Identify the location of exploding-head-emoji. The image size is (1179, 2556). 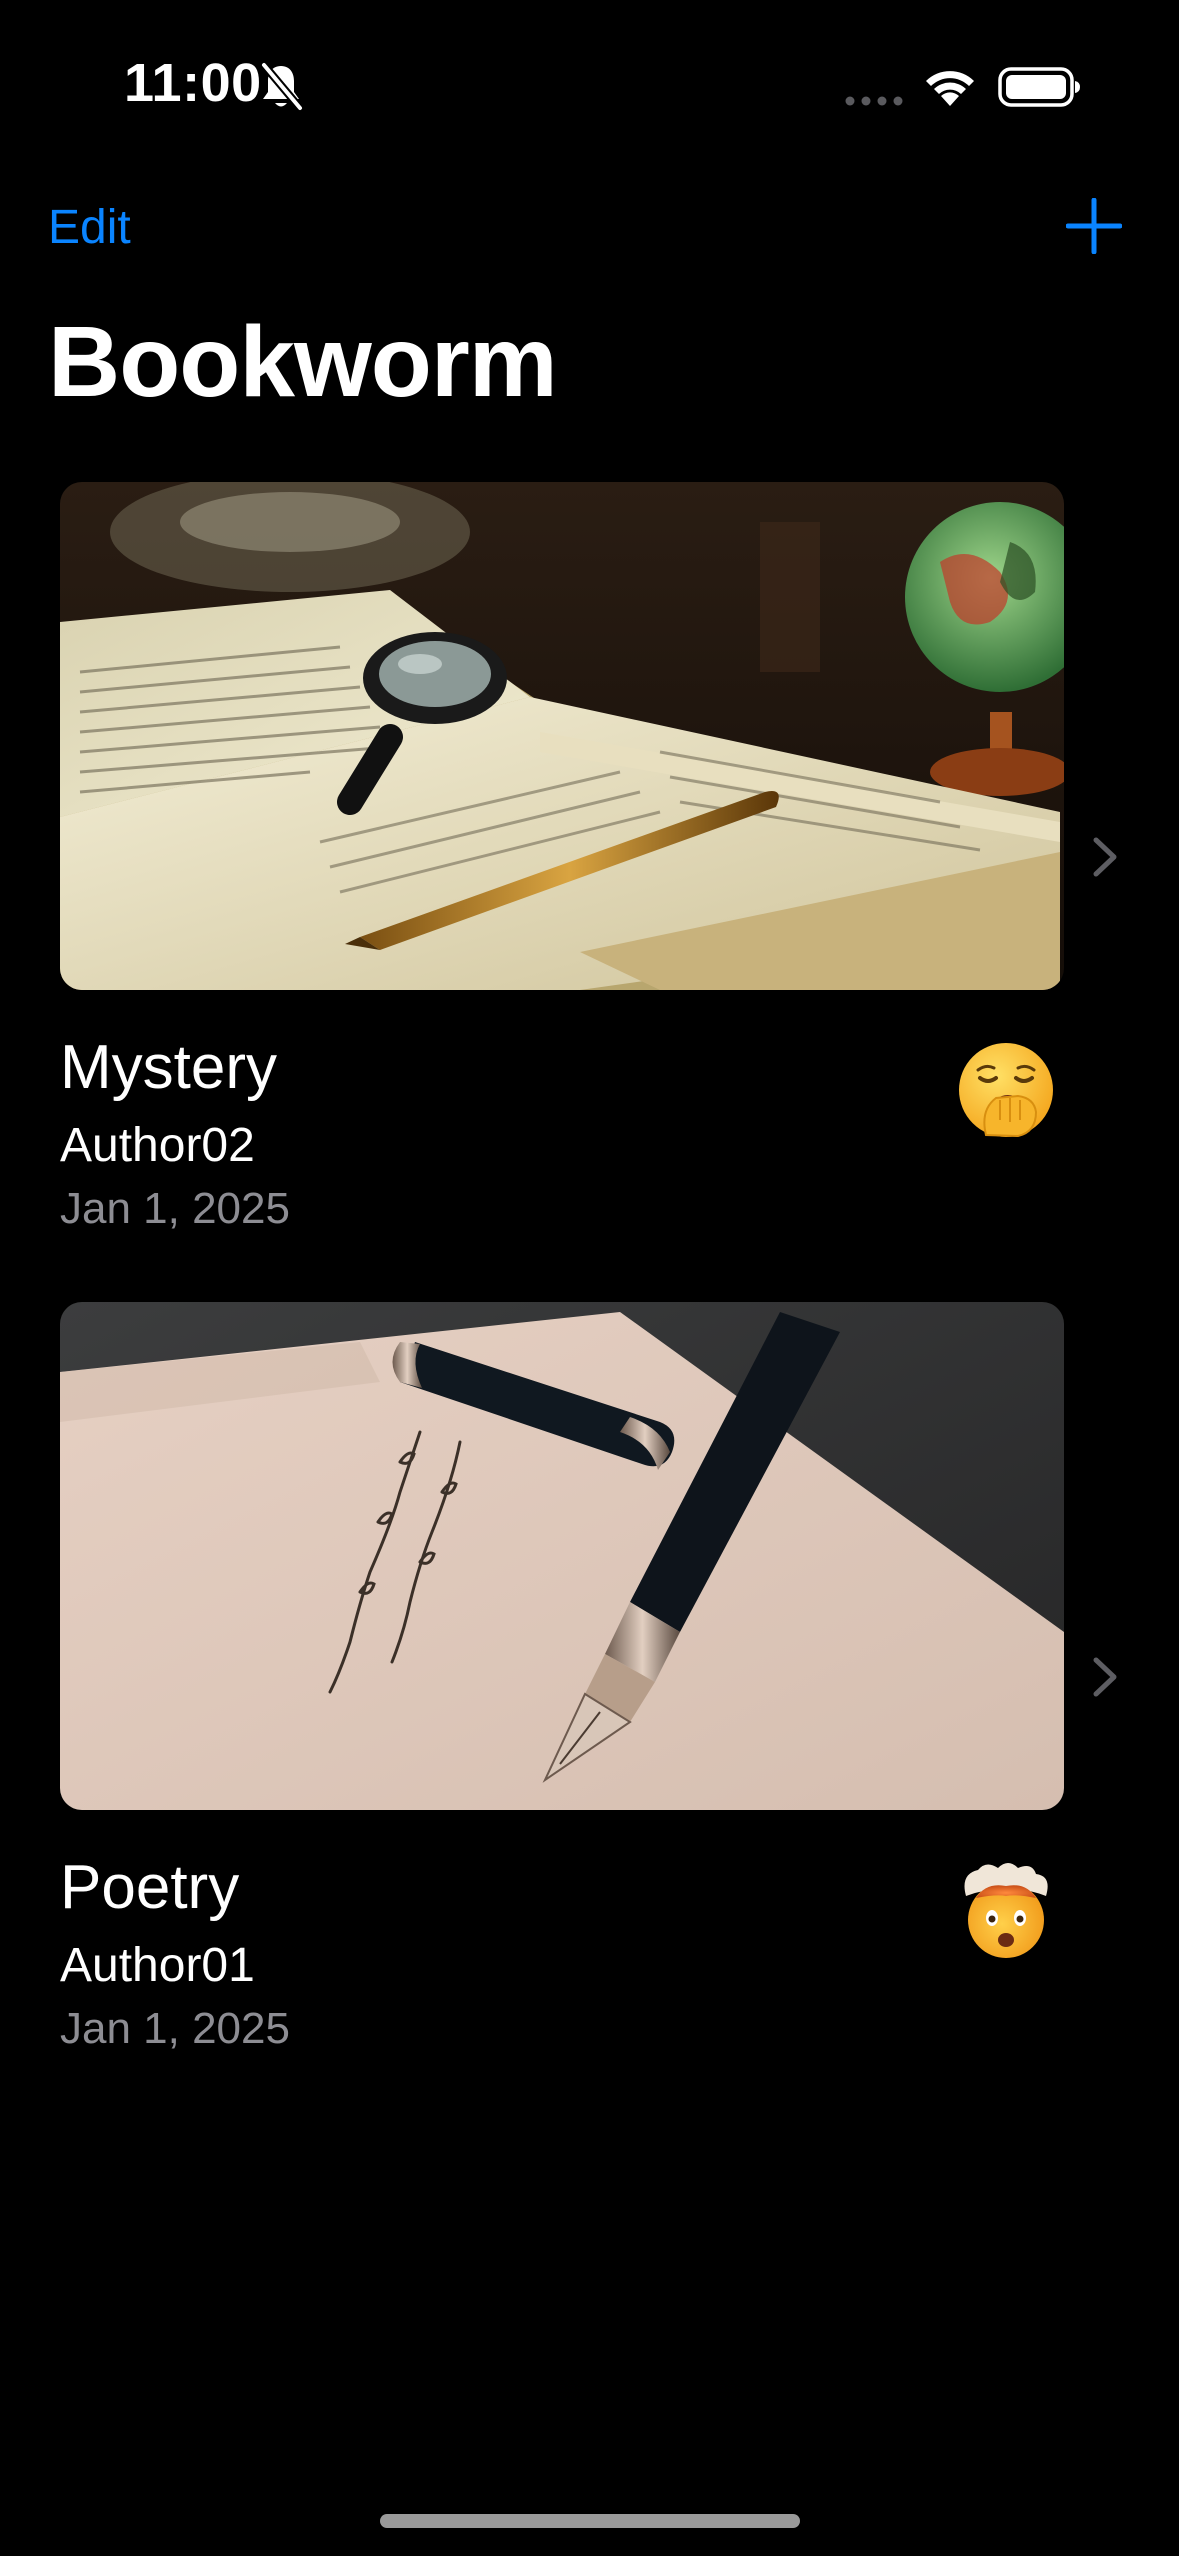
(1006, 1910).